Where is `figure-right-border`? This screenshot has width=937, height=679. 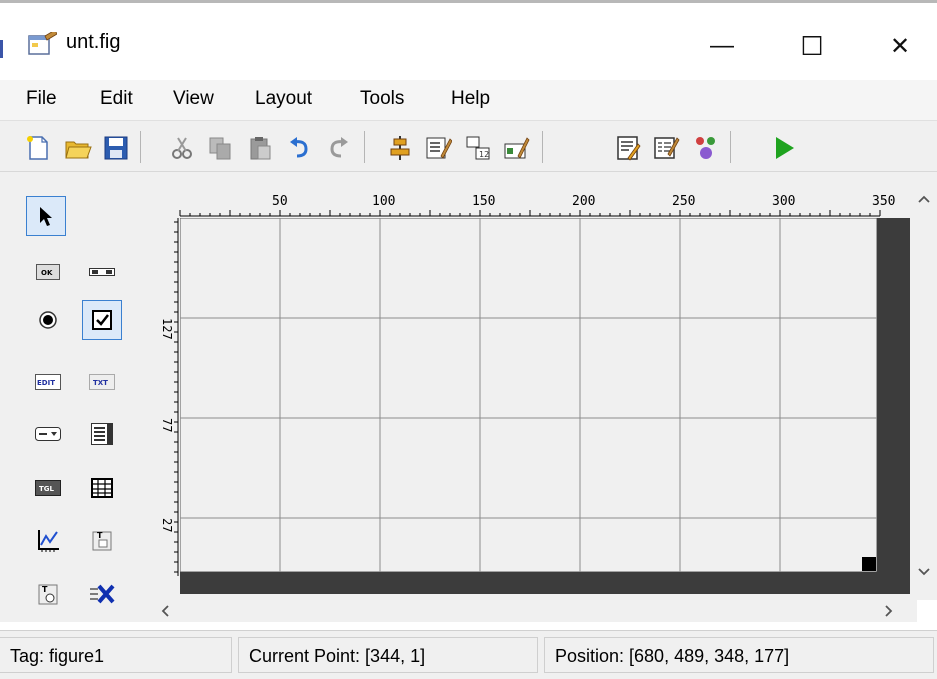
figure-right-border is located at coordinates (893, 406).